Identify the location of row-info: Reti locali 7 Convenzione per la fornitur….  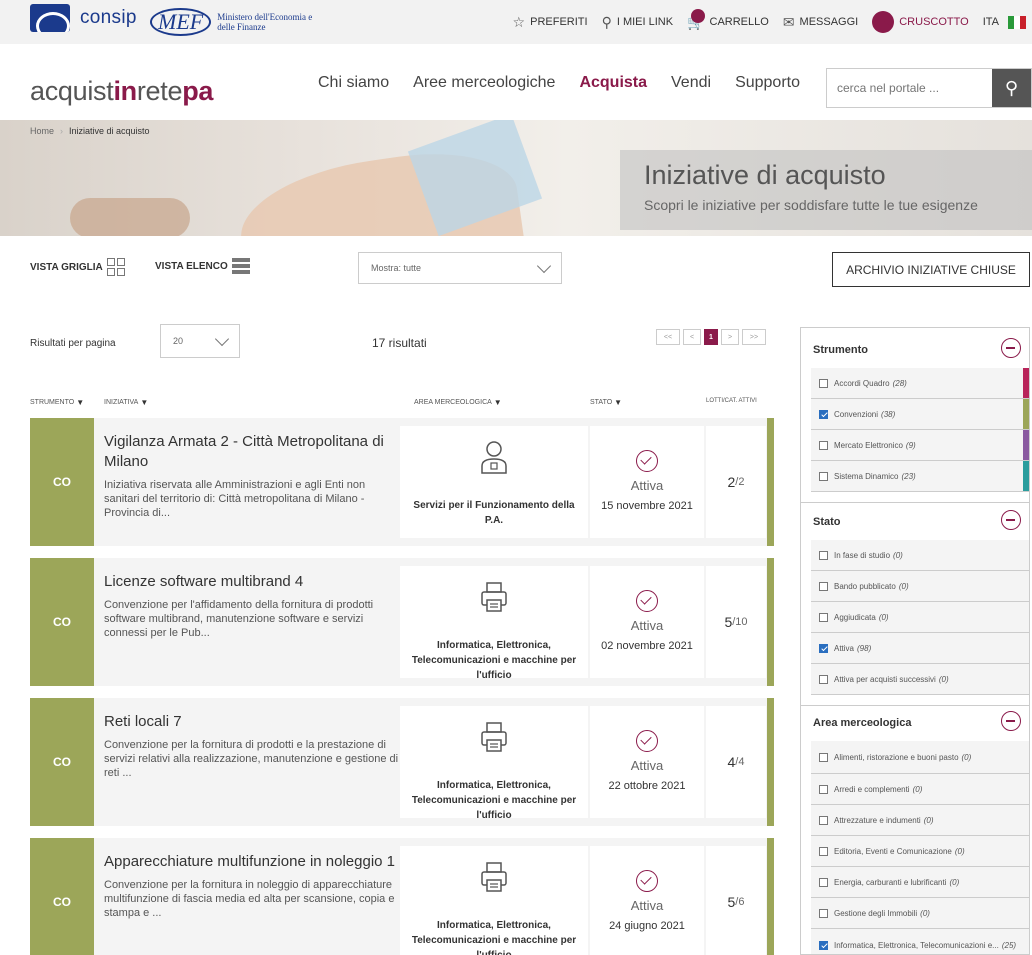
(252, 746).